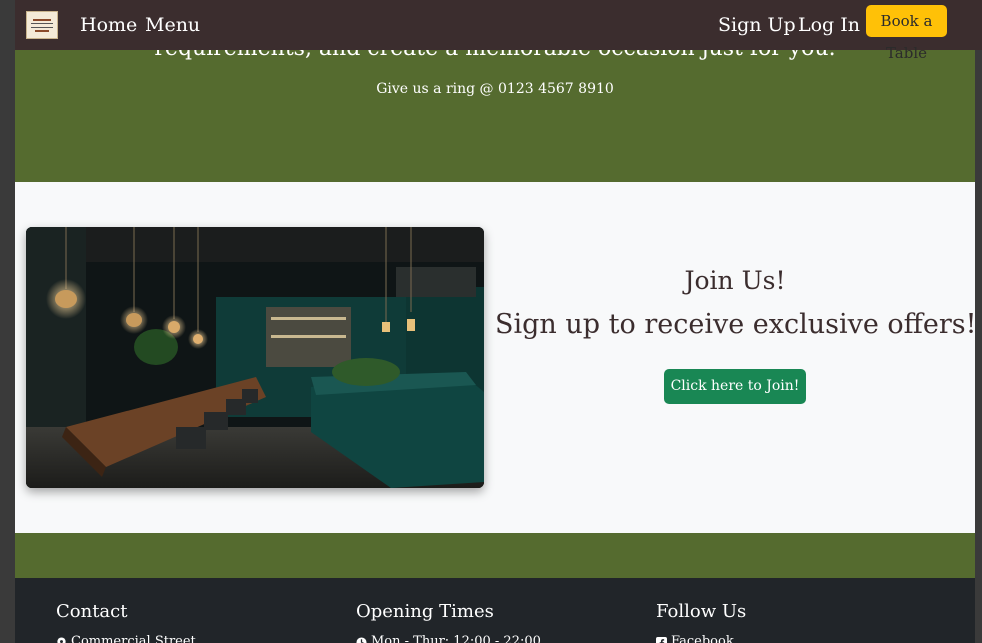  I want to click on facebook-icon, so click(661, 639).